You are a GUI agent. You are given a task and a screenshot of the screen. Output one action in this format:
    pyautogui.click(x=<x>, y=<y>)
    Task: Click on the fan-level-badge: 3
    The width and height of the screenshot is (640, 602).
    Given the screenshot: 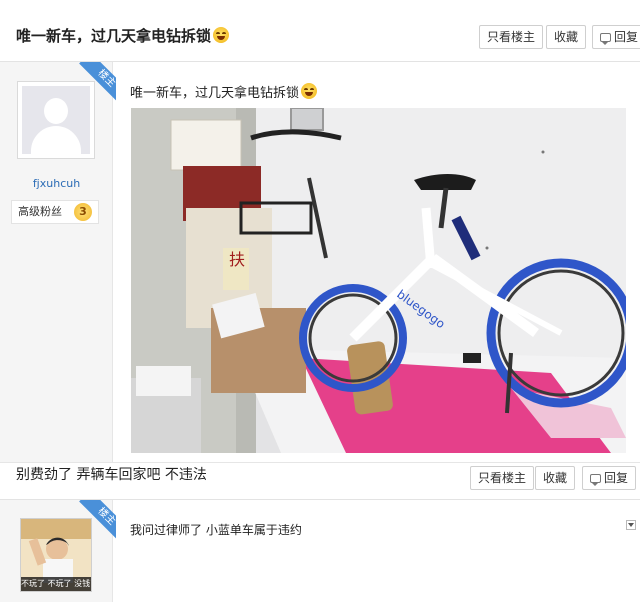 What is the action you would take?
    pyautogui.click(x=83, y=212)
    